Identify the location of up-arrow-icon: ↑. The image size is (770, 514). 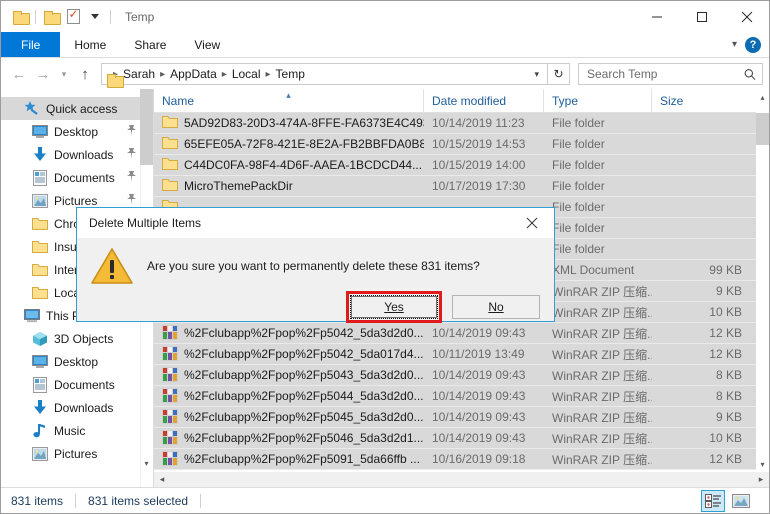
(85, 74).